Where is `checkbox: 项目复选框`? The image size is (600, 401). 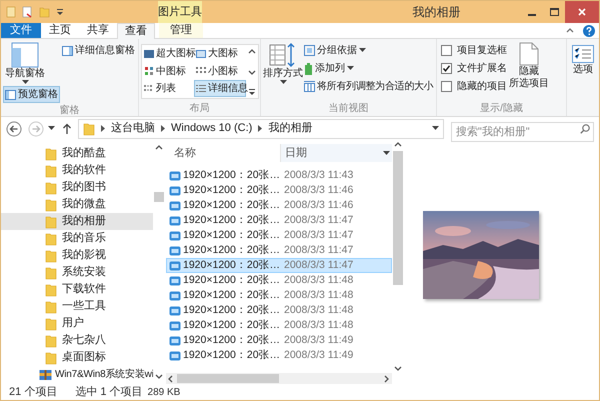 checkbox: 项目复选框 is located at coordinates (474, 50).